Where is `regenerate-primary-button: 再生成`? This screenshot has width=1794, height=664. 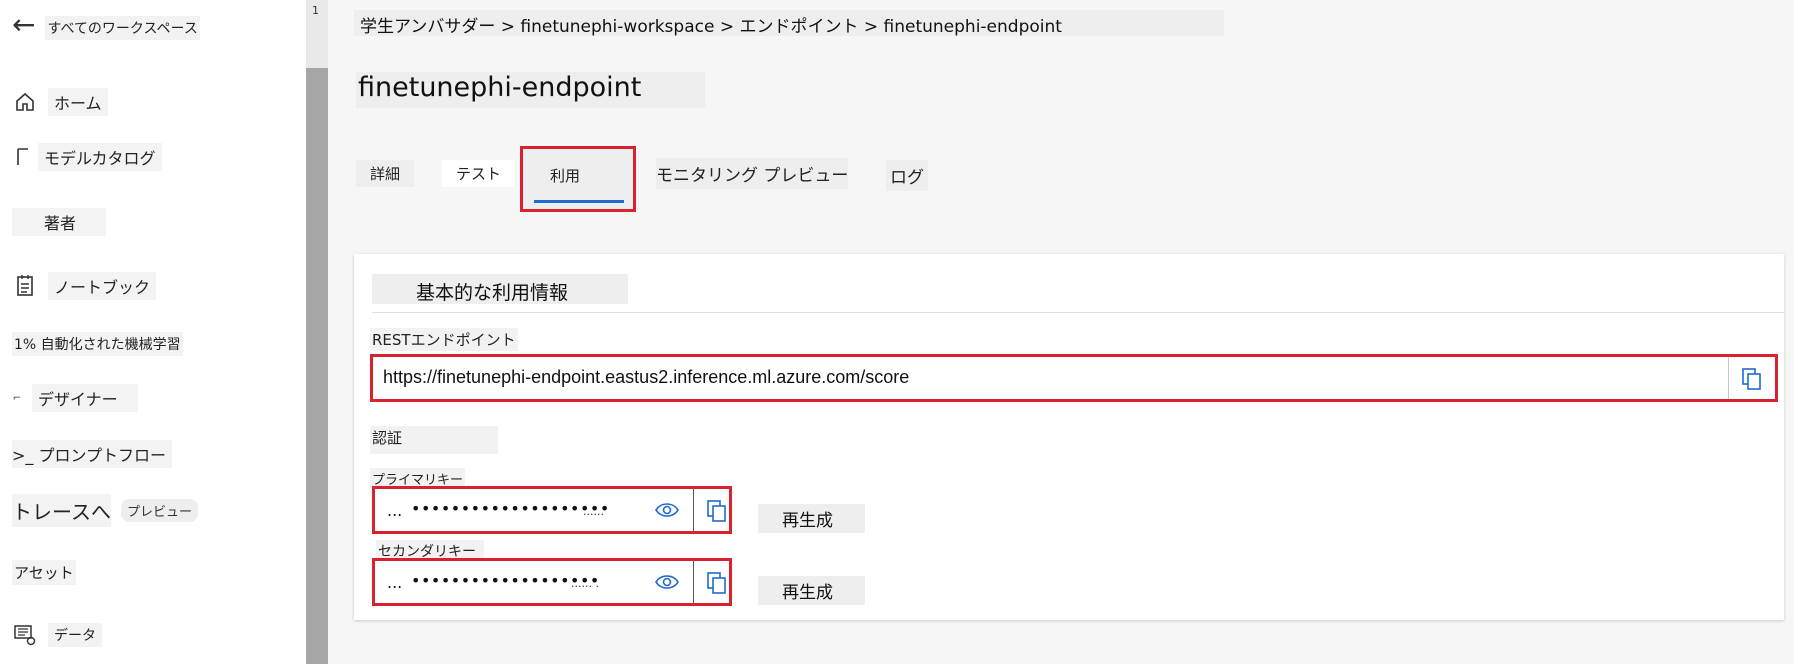
regenerate-primary-button: 再生成 is located at coordinates (811, 518).